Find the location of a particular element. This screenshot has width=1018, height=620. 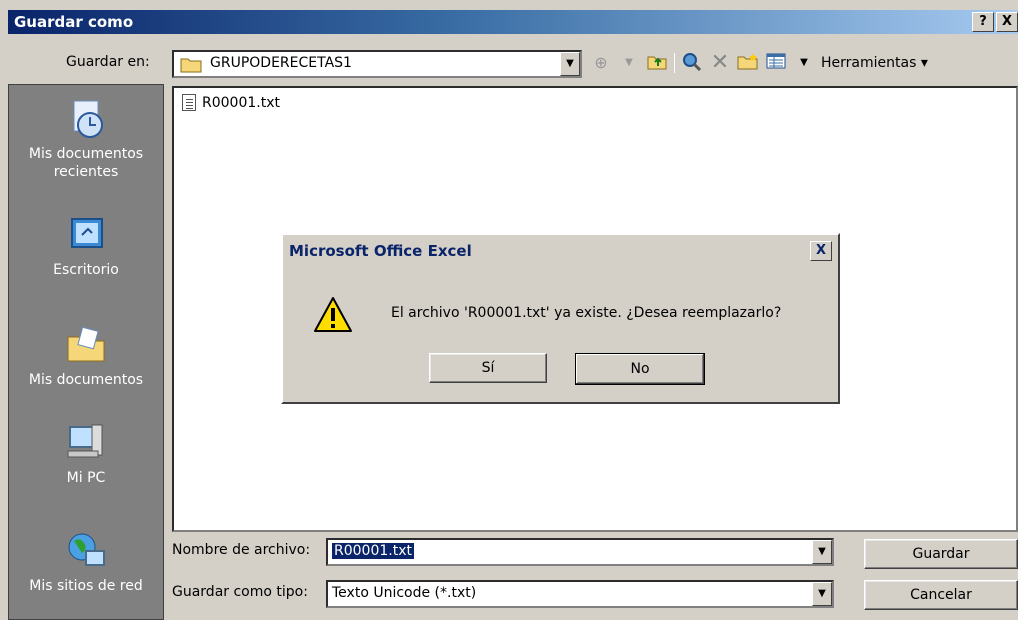

views-dropdown-icon: ▼ is located at coordinates (804, 63).